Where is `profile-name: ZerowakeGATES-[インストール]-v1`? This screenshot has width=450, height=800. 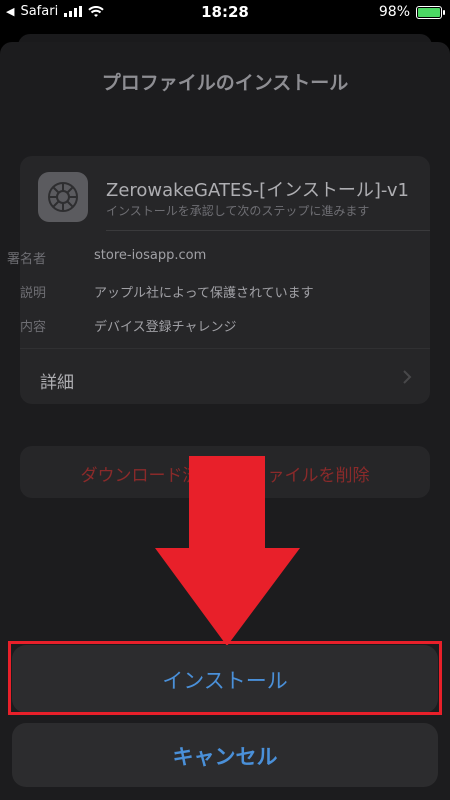 profile-name: ZerowakeGATES-[インストール]-v1 is located at coordinates (257, 190).